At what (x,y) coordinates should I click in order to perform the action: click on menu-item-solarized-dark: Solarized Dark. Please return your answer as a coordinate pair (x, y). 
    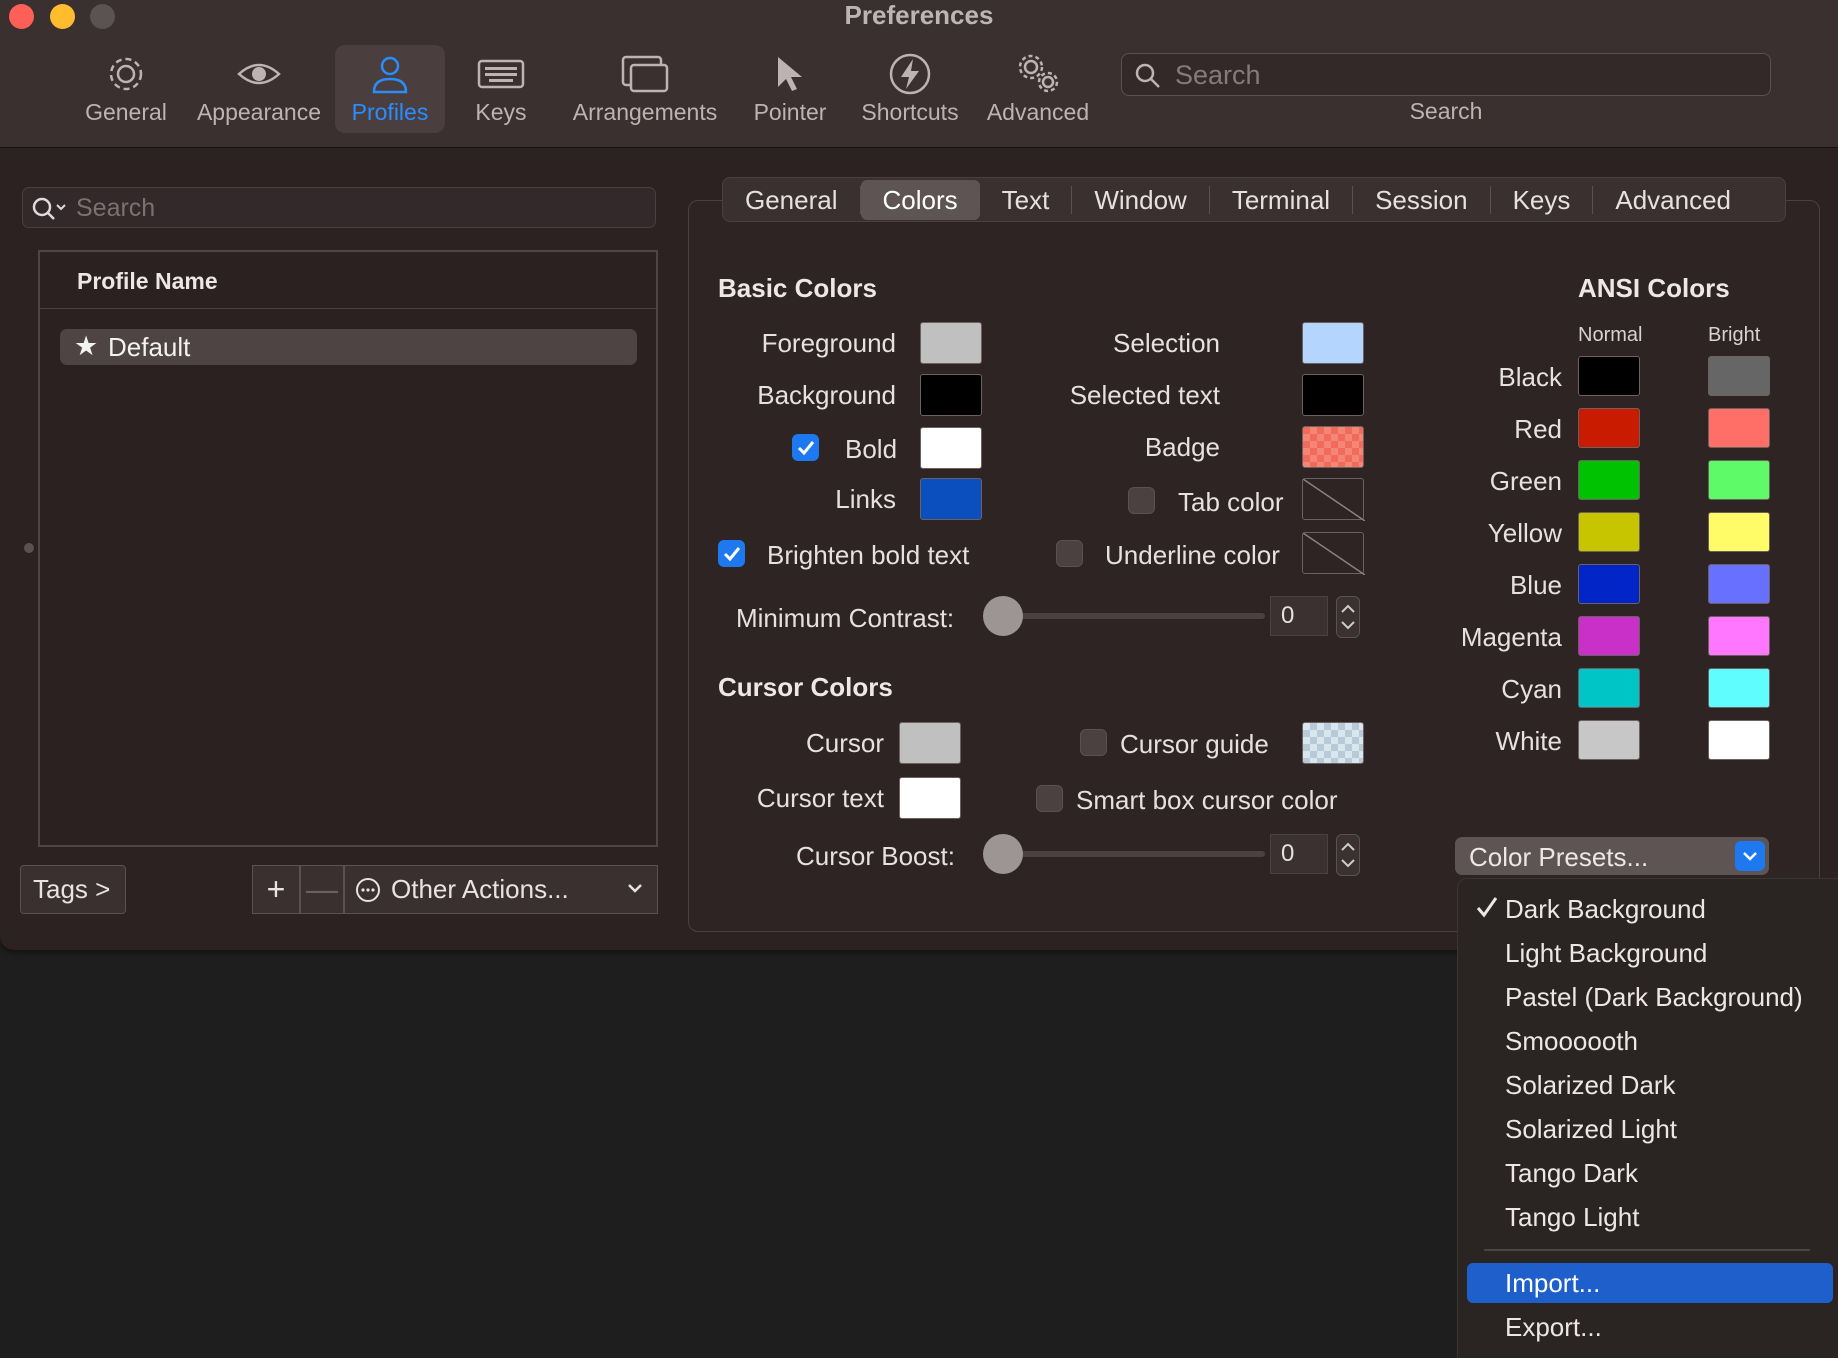
    Looking at the image, I should click on (1648, 1085).